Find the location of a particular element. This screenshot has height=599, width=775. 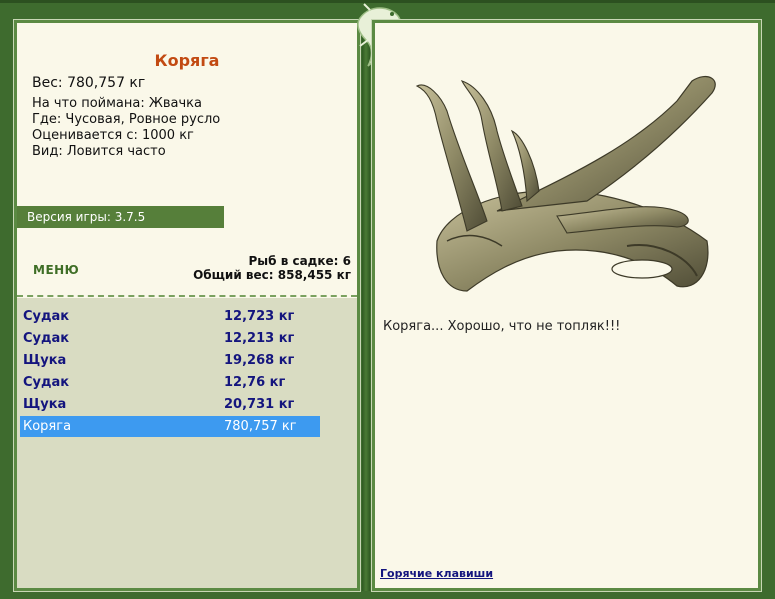

panel-divider is located at coordinates (366, 305).